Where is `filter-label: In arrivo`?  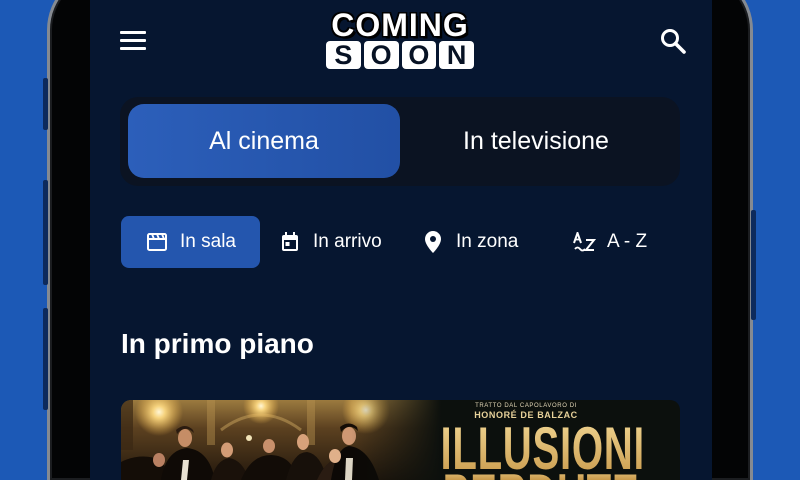
filter-label: In arrivo is located at coordinates (347, 241).